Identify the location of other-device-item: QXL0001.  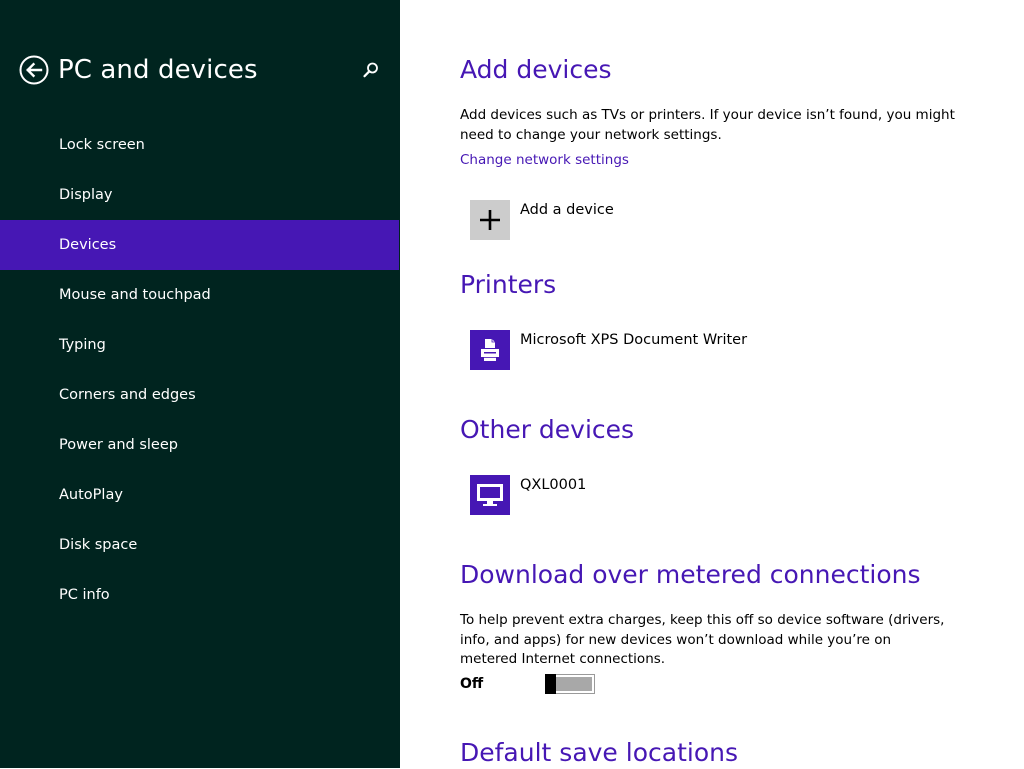
(670, 495).